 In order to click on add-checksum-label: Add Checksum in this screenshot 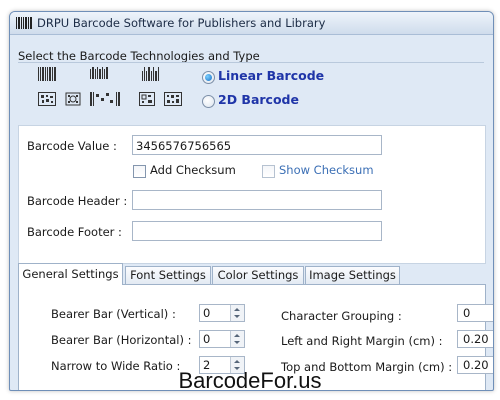, I will do `click(193, 170)`.